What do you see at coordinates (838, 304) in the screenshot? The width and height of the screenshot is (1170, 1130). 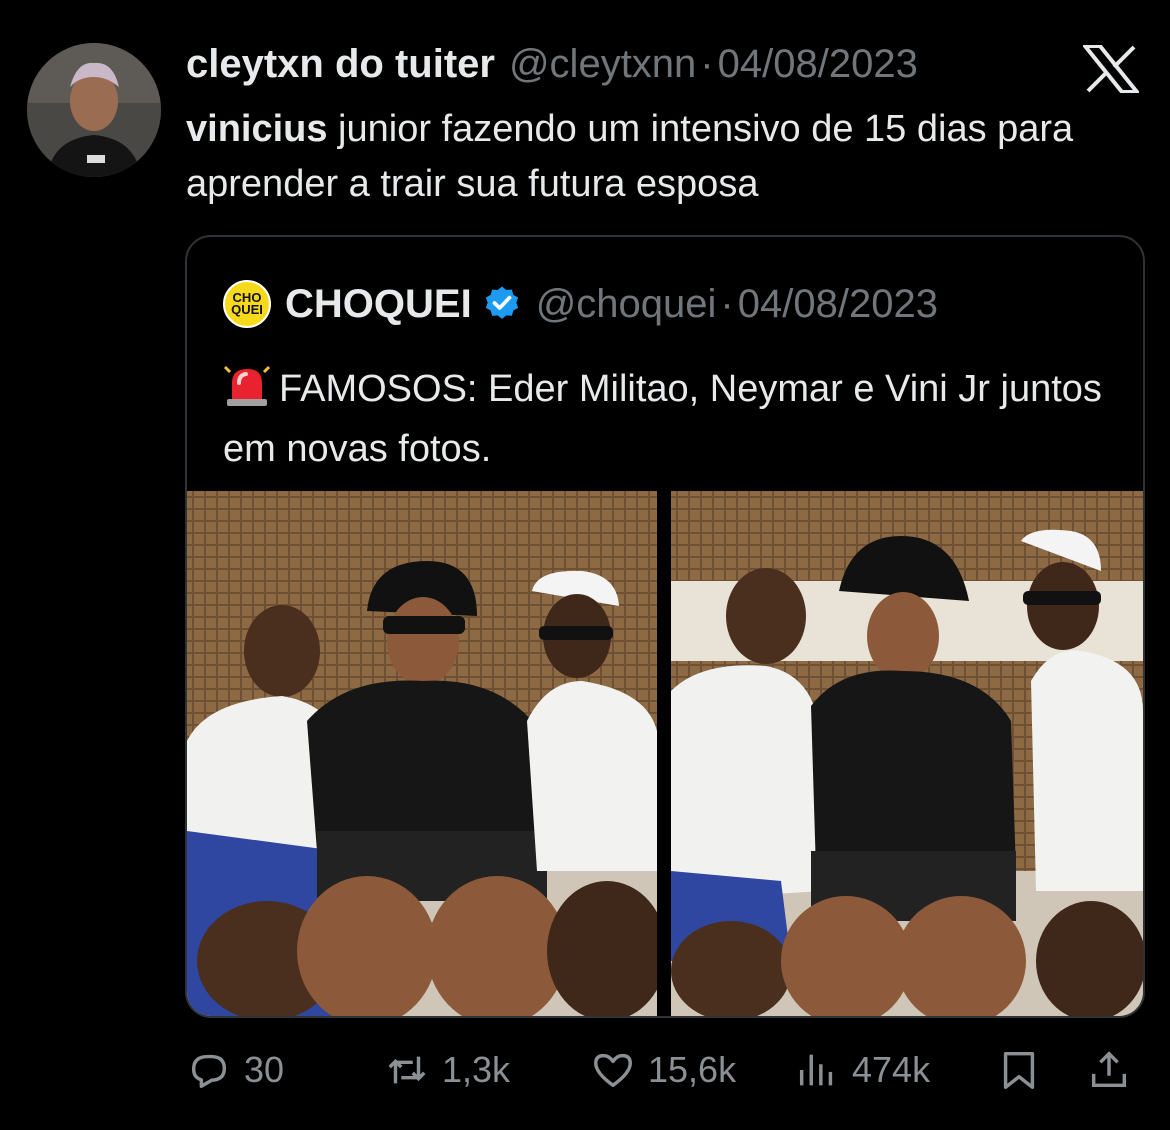 I see `quote-date: 04/08/2023` at bounding box center [838, 304].